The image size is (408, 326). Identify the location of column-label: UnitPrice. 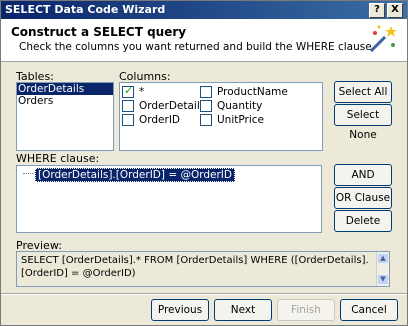
(240, 120).